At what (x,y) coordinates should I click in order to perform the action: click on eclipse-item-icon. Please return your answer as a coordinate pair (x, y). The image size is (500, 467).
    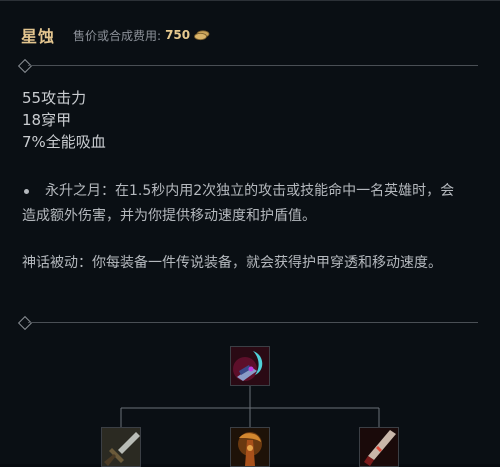
    Looking at the image, I should click on (250, 366).